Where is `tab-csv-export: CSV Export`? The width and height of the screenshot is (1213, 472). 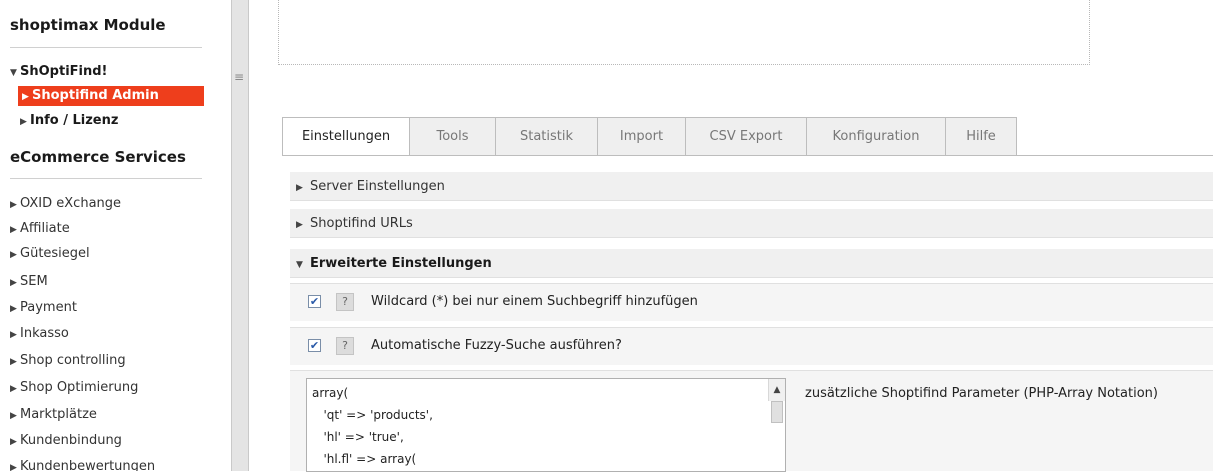 tab-csv-export: CSV Export is located at coordinates (746, 136).